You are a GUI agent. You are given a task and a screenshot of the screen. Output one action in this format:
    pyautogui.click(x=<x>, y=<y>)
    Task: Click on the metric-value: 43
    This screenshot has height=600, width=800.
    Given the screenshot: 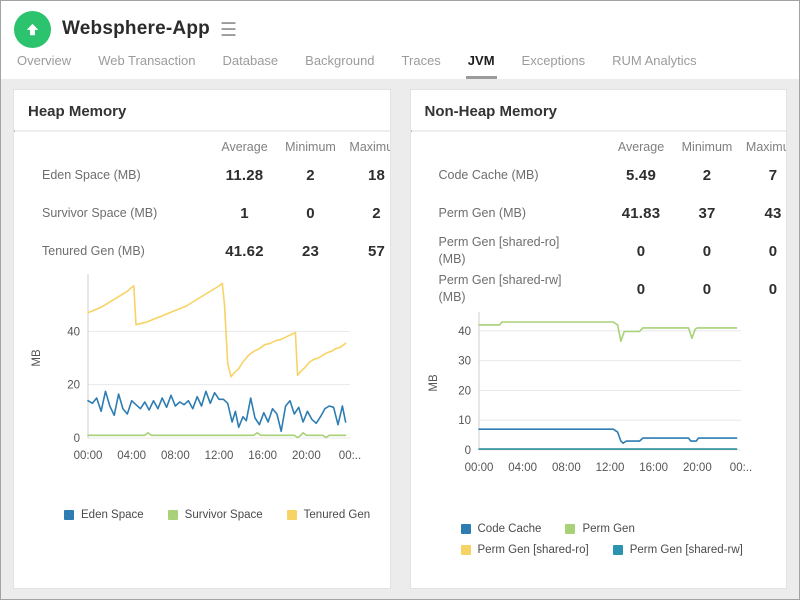 What is the action you would take?
    pyautogui.click(x=773, y=213)
    